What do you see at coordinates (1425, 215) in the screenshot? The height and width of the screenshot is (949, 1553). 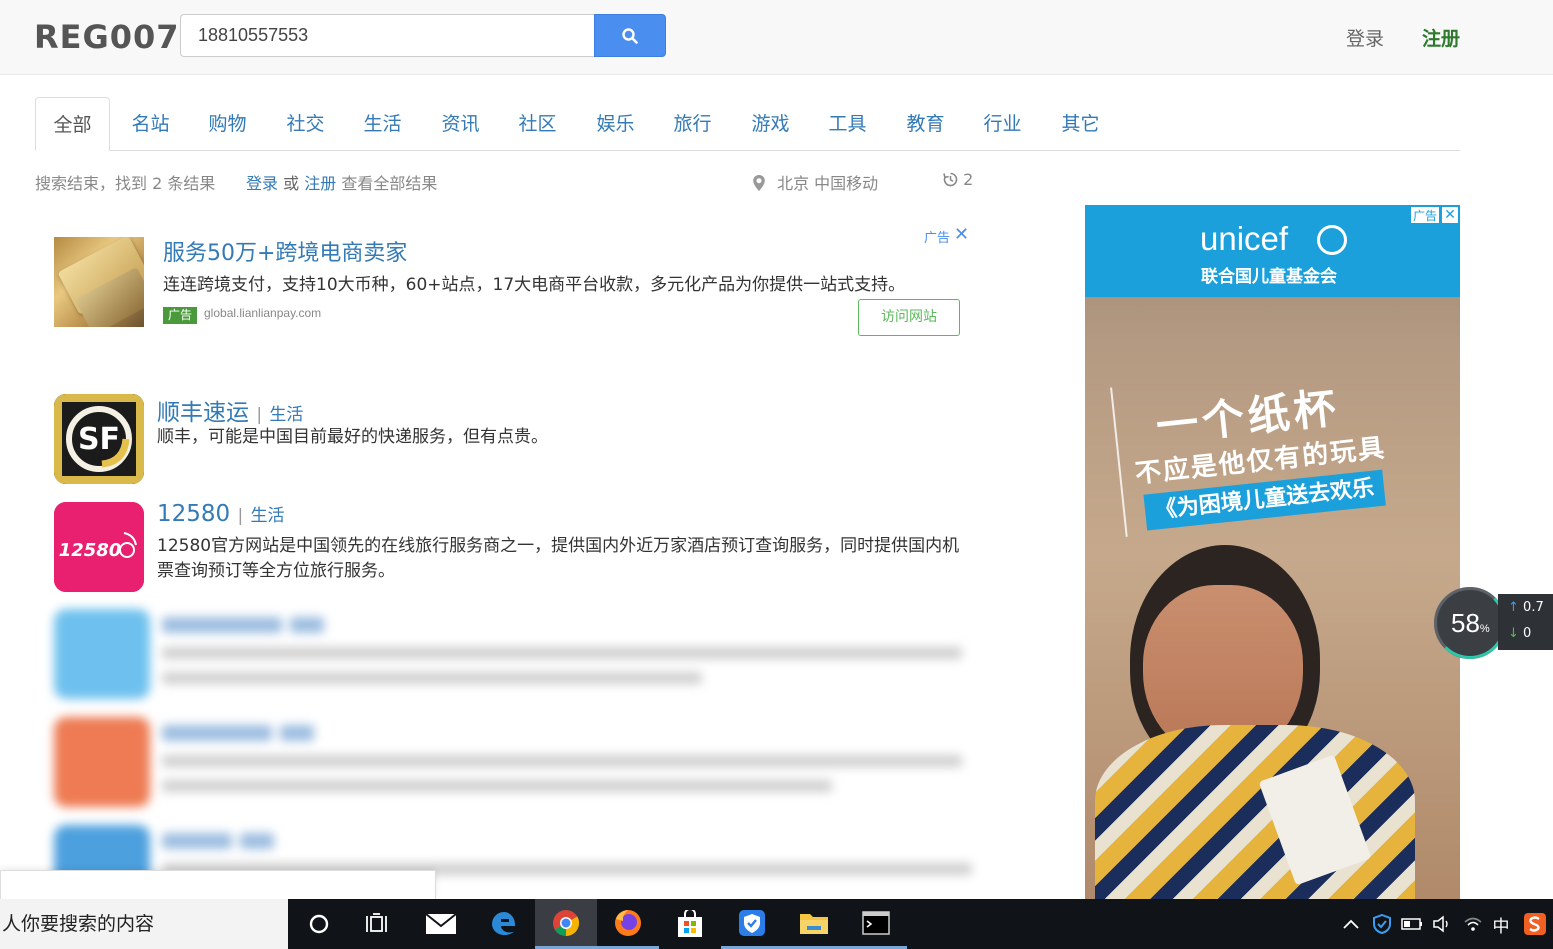 I see `banner-ad-tag: 广告` at bounding box center [1425, 215].